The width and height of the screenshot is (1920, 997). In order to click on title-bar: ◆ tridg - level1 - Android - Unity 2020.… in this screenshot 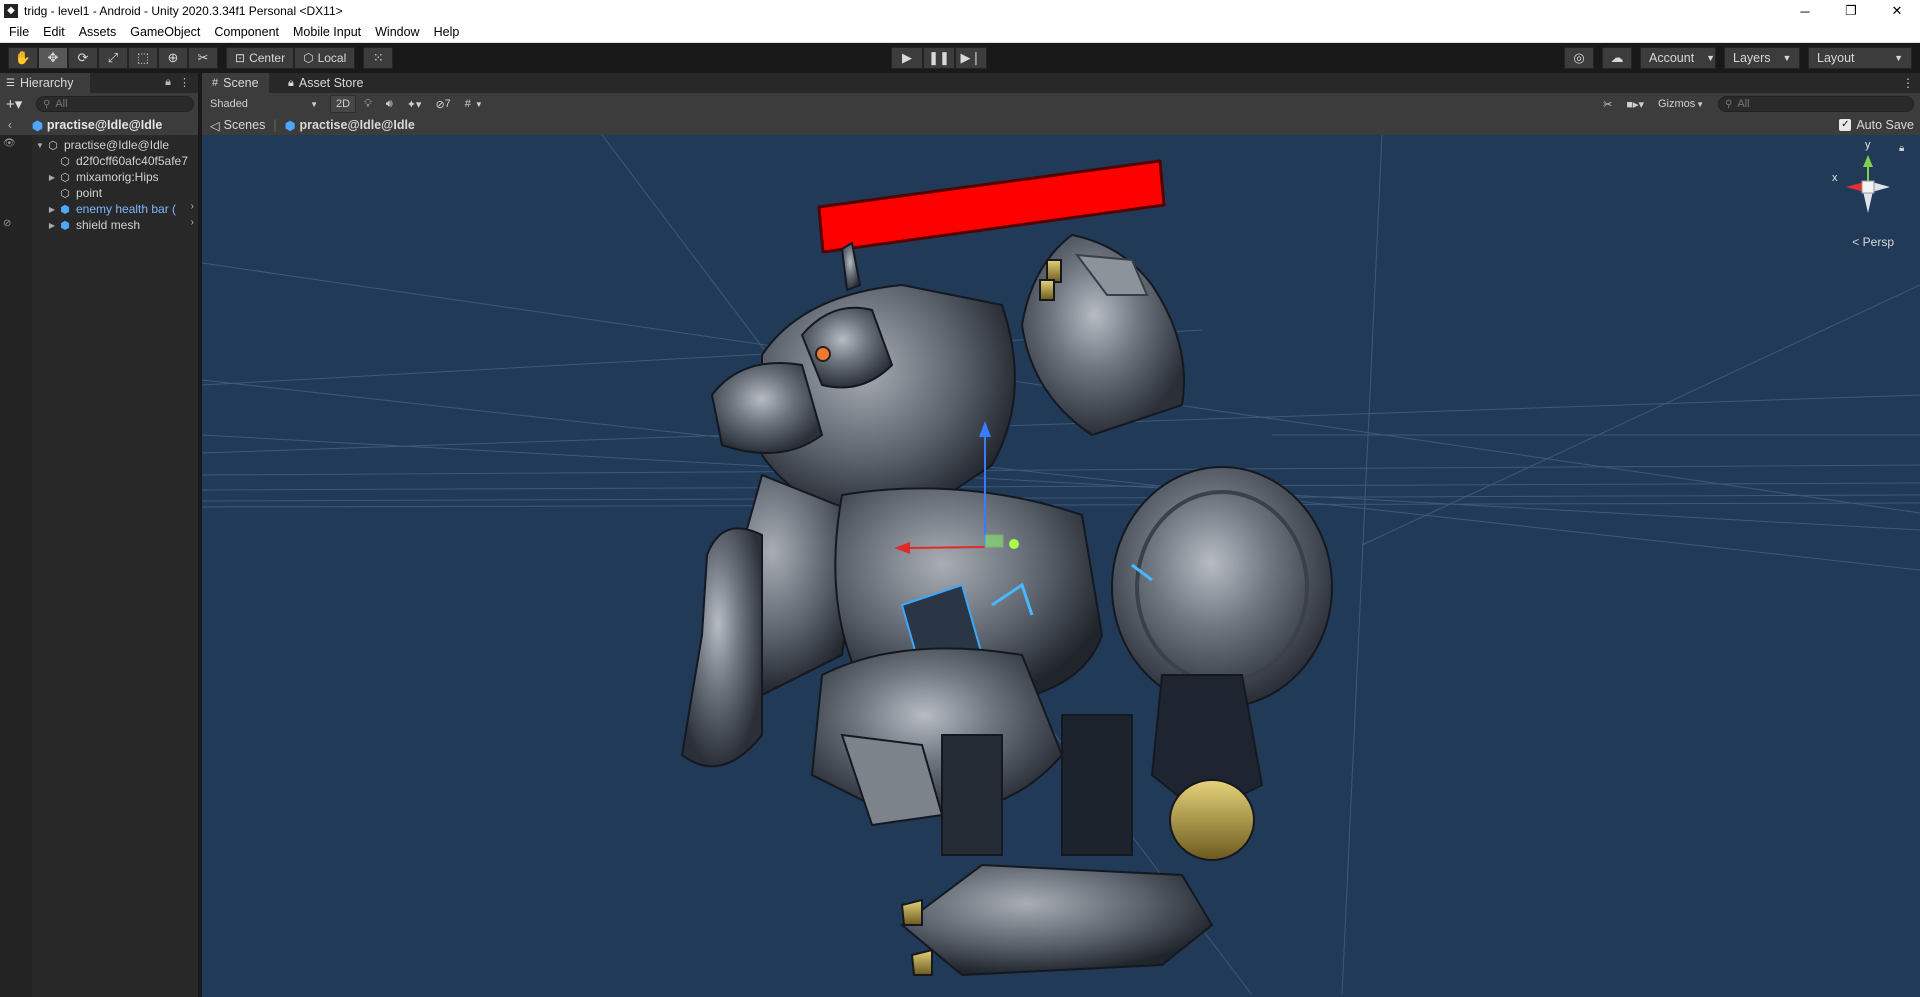, I will do `click(960, 11)`.